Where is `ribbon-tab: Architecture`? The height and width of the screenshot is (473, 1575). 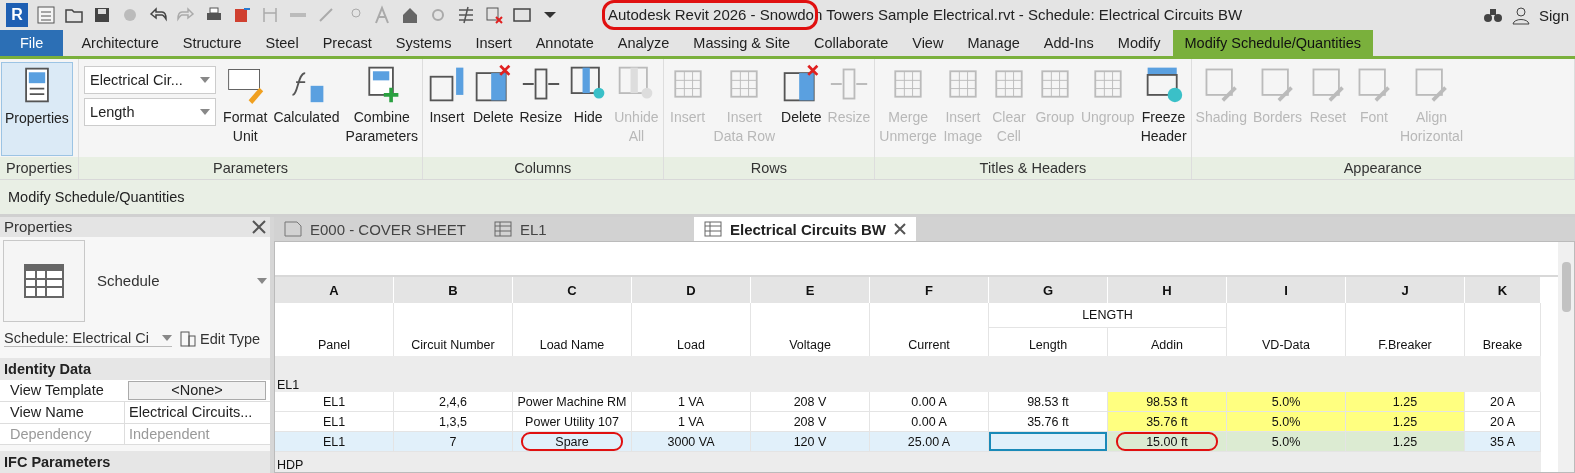 ribbon-tab: Architecture is located at coordinates (120, 43).